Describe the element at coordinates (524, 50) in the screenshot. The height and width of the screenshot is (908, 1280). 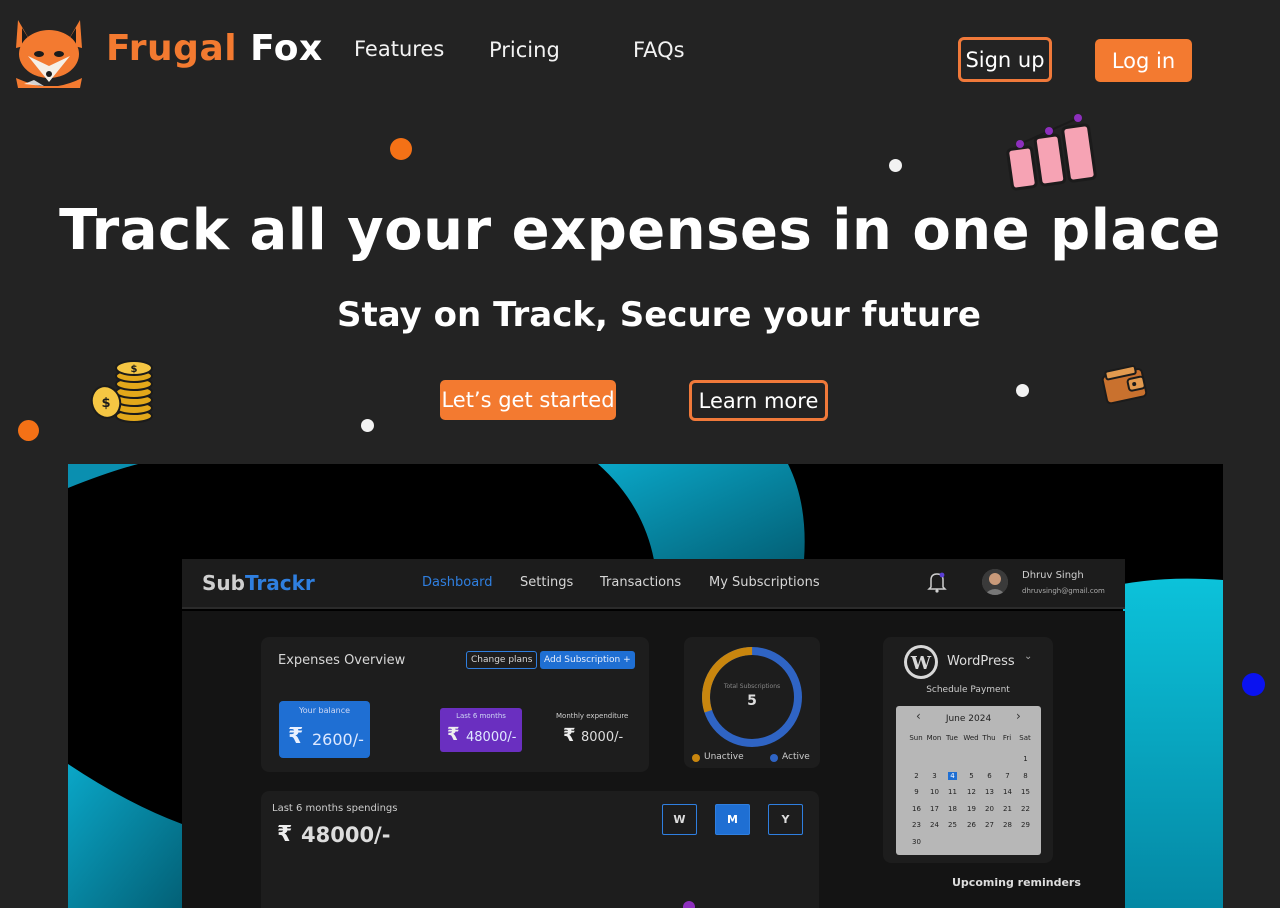
I see `nav-link-pricing: Pricing` at that location.